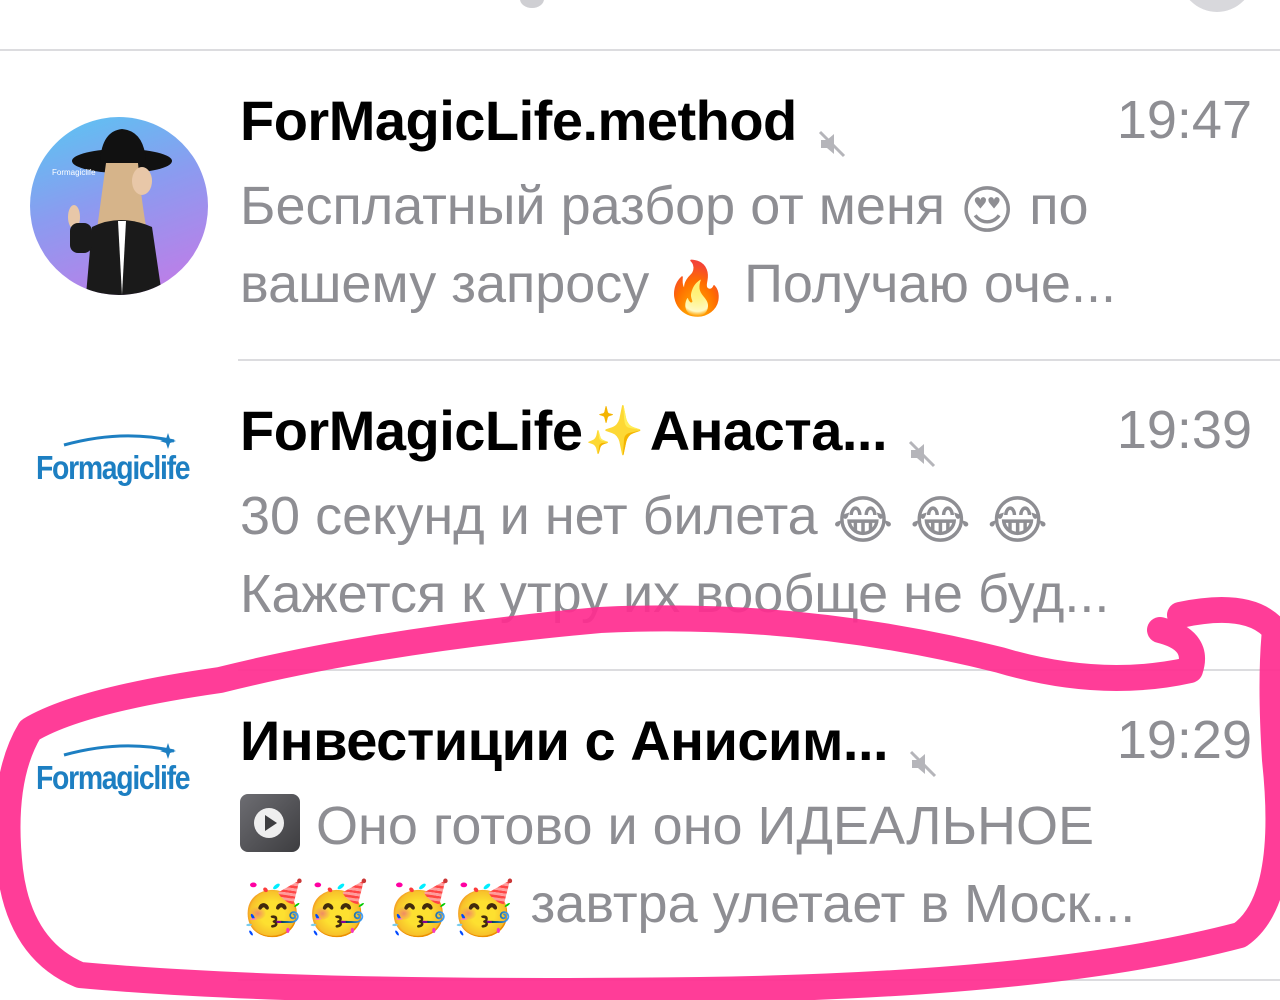 The width and height of the screenshot is (1280, 1000). What do you see at coordinates (745, 206) in the screenshot?
I see `preview-line-1: Бесплатный разбор от меня 😍 по` at bounding box center [745, 206].